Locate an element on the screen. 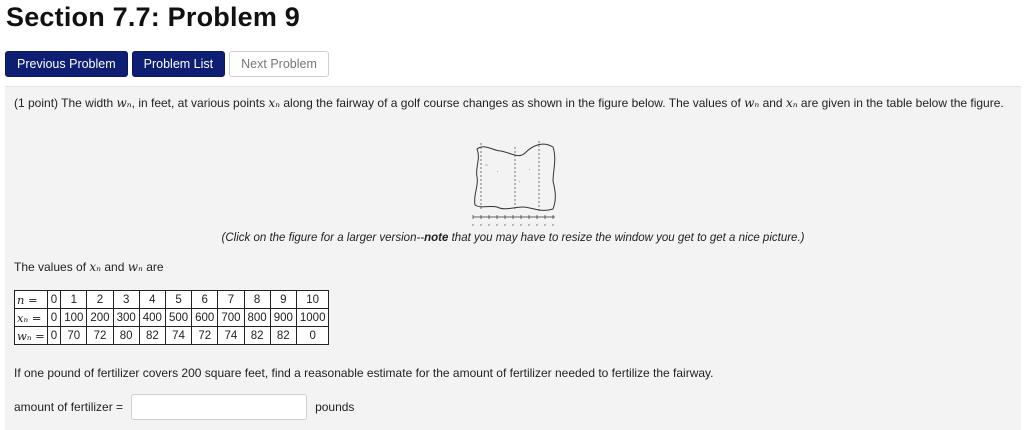 The height and width of the screenshot is (430, 1024). page-title: Section 7.7: Problem 9 is located at coordinates (153, 17).